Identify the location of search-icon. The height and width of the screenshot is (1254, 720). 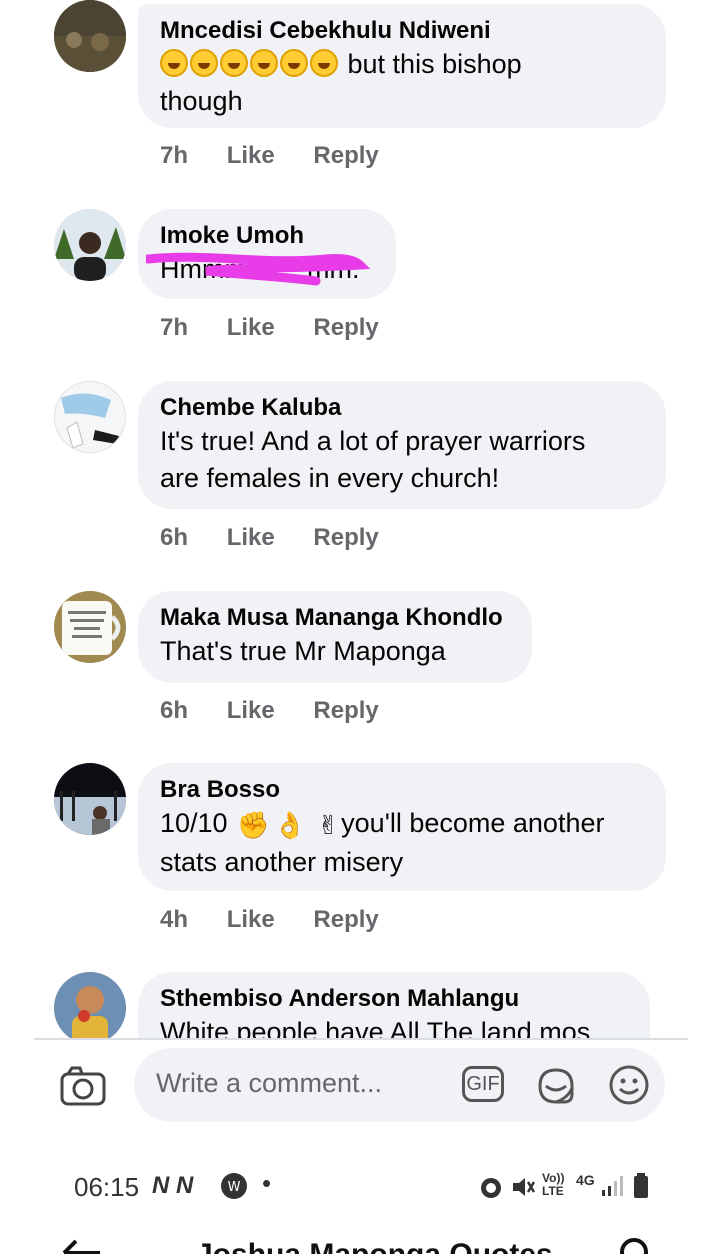
(635, 1245).